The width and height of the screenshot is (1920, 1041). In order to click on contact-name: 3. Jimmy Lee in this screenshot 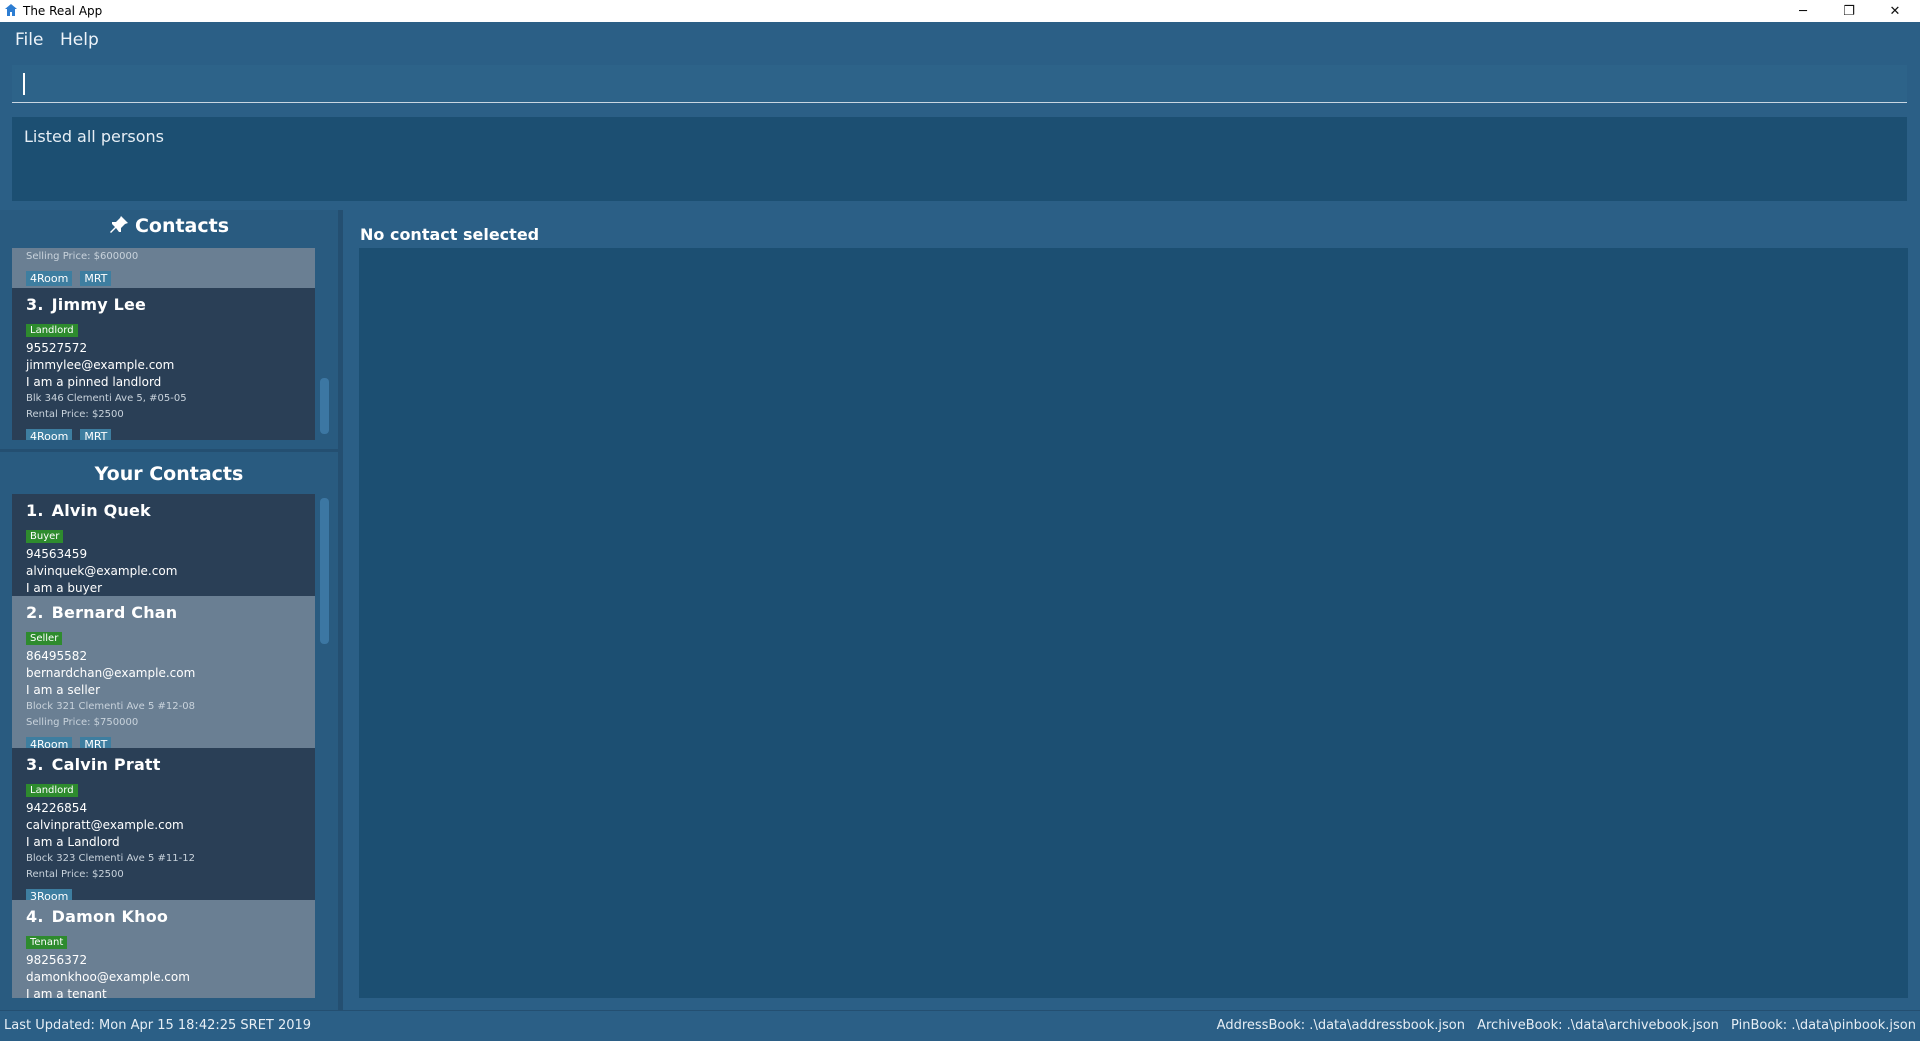, I will do `click(86, 304)`.